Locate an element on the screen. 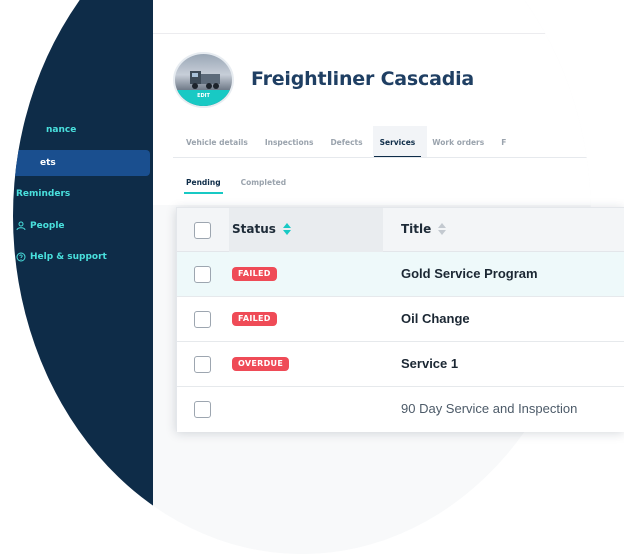 The height and width of the screenshot is (554, 624). column-header-status: Status is located at coordinates (262, 229).